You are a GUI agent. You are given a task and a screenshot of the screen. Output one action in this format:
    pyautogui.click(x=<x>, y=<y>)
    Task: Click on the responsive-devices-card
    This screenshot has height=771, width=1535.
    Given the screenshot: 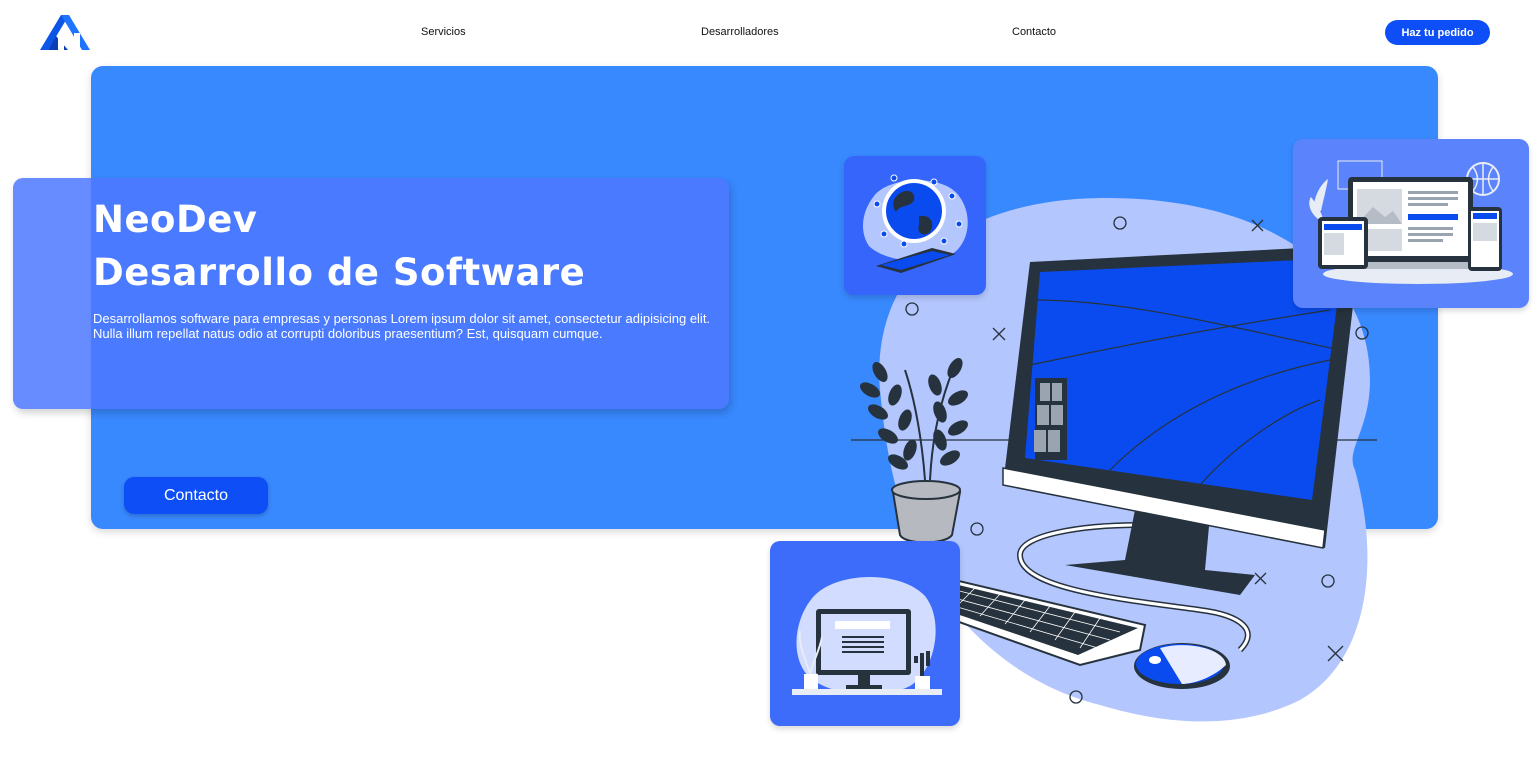 What is the action you would take?
    pyautogui.click(x=1411, y=223)
    